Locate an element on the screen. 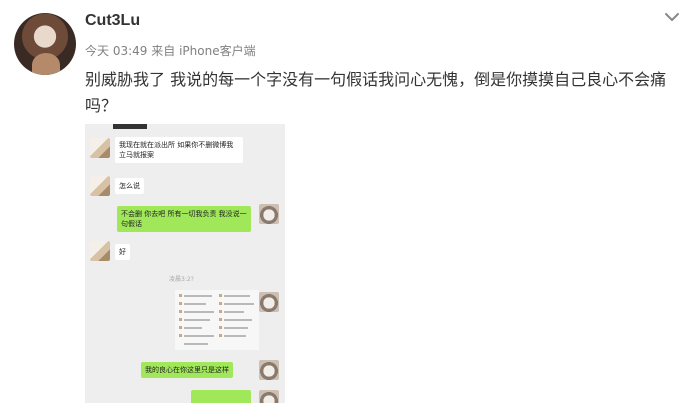  nested-screenshot is located at coordinates (217, 320).